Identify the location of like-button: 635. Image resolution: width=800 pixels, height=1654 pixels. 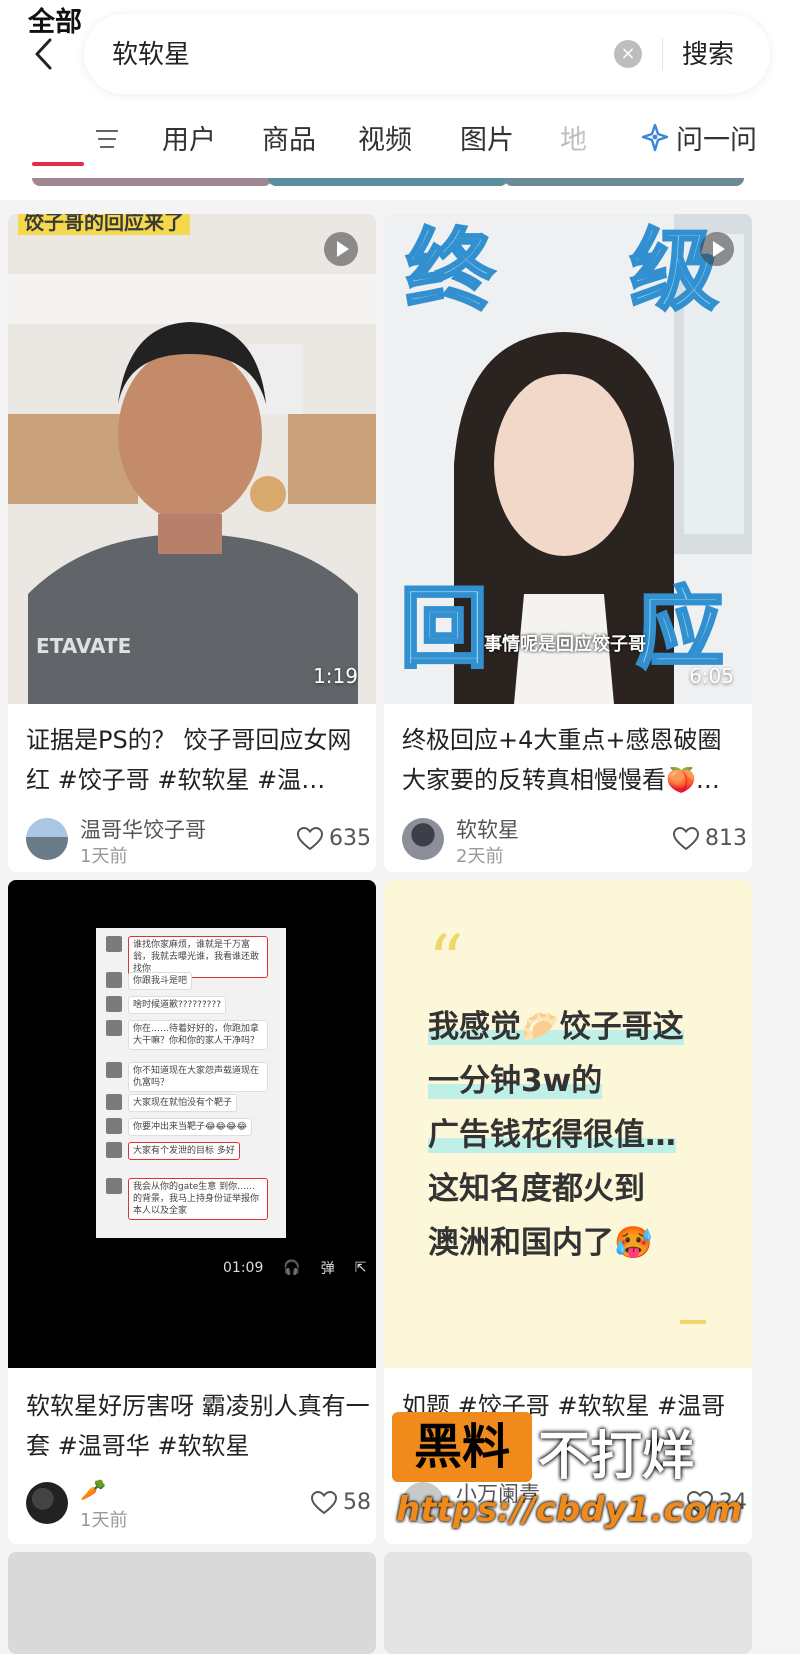
(334, 838).